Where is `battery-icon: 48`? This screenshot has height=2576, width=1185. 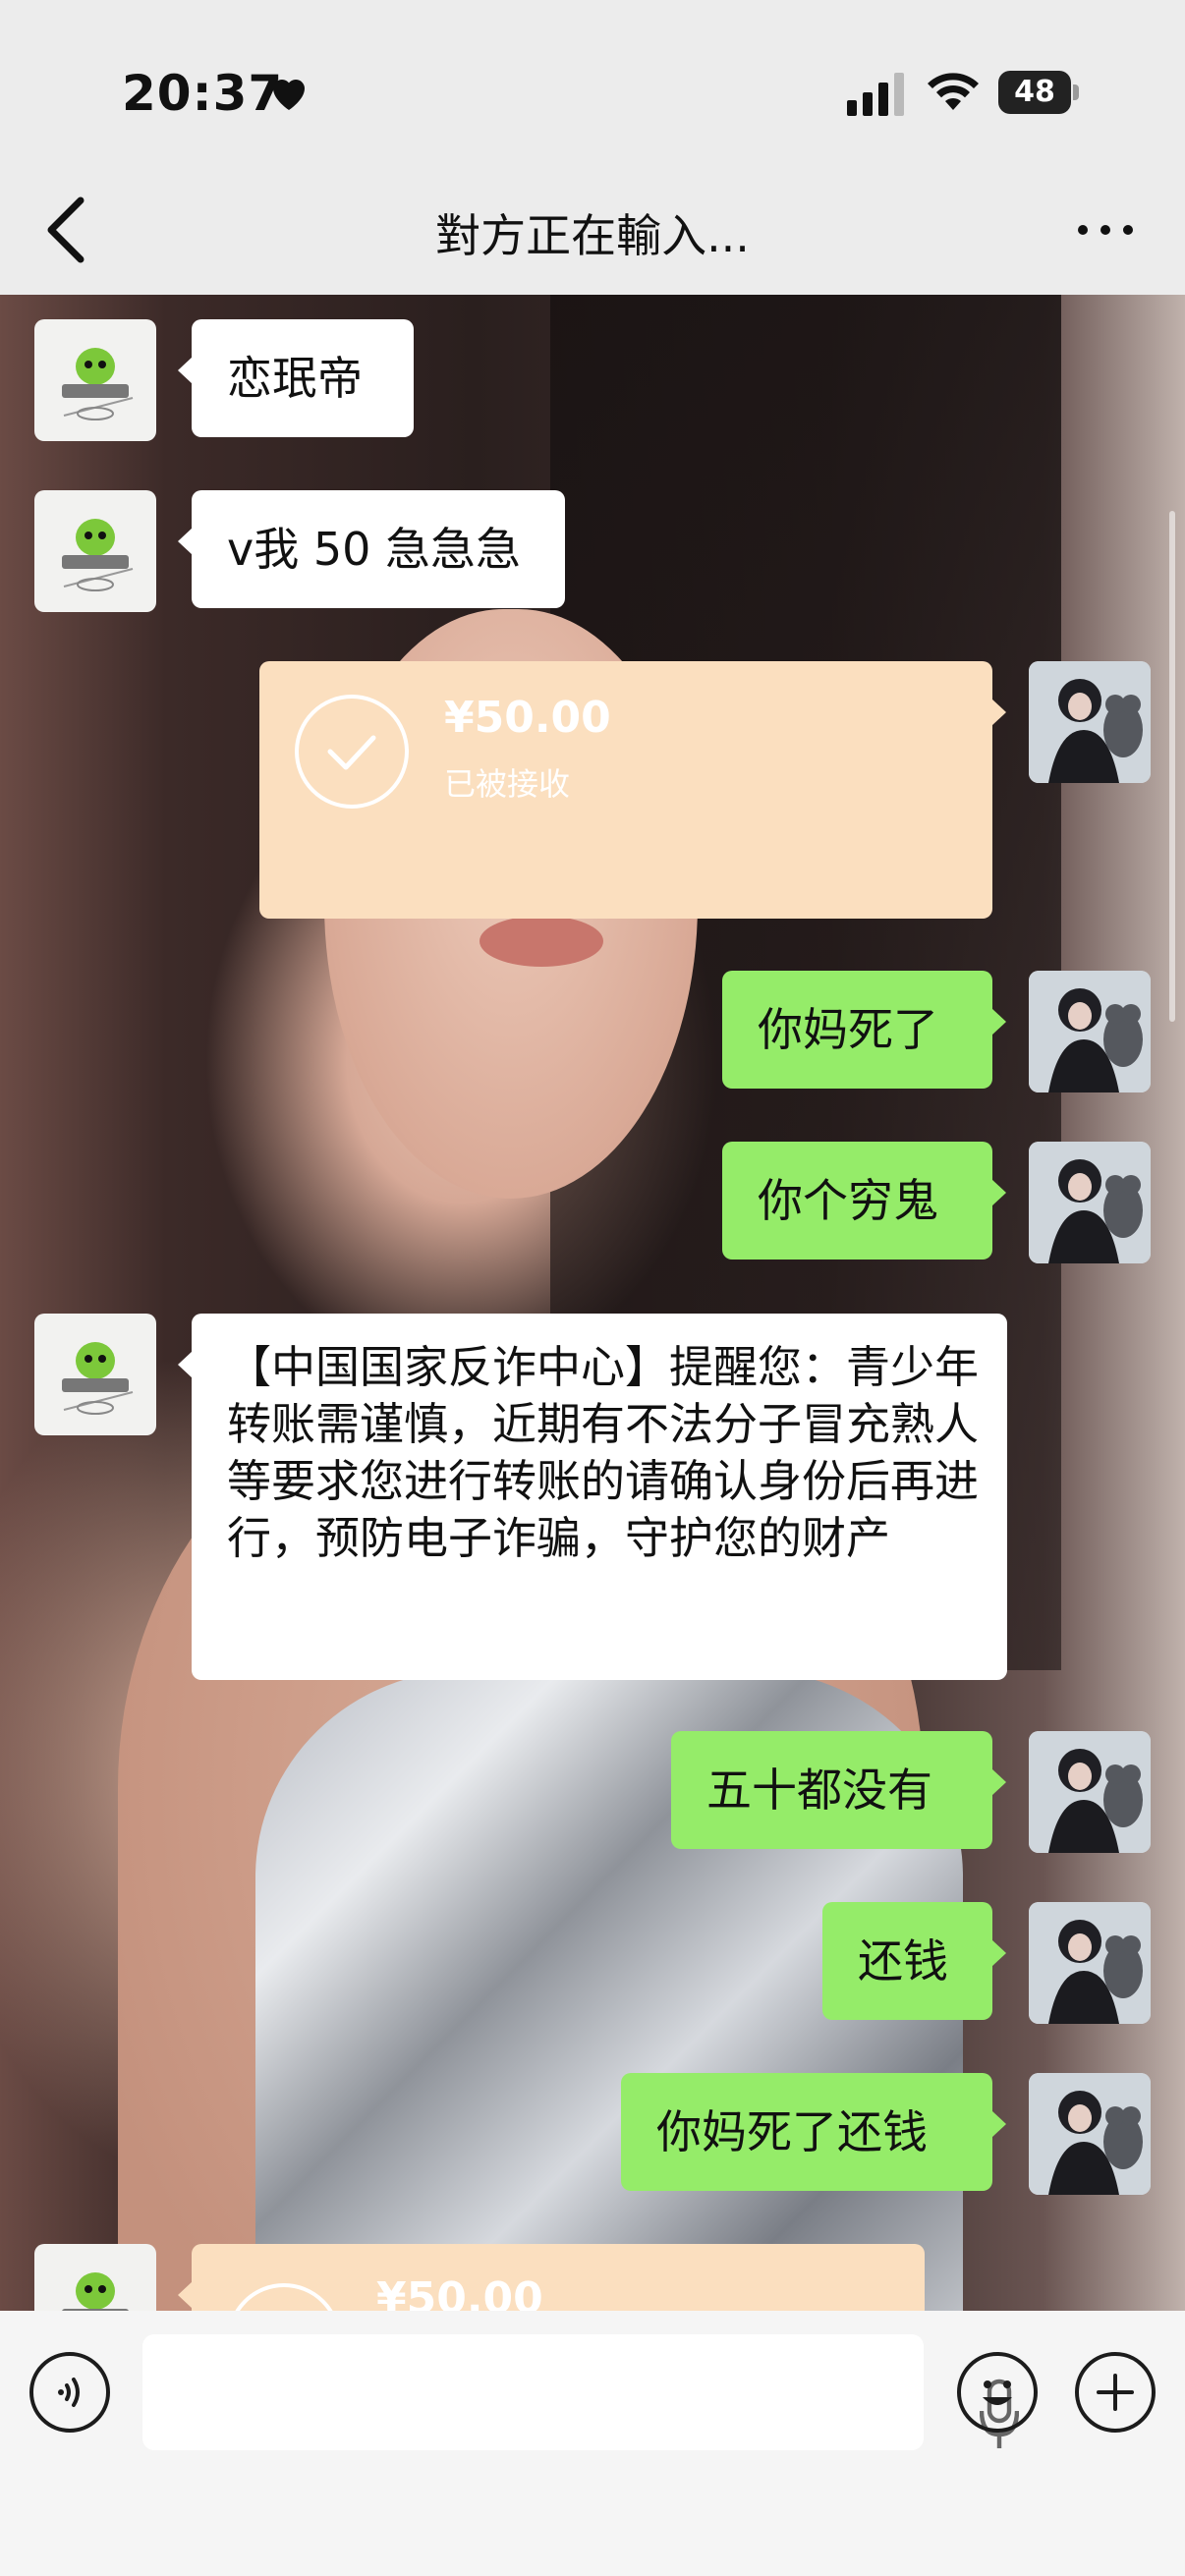
battery-icon: 48 is located at coordinates (1038, 92).